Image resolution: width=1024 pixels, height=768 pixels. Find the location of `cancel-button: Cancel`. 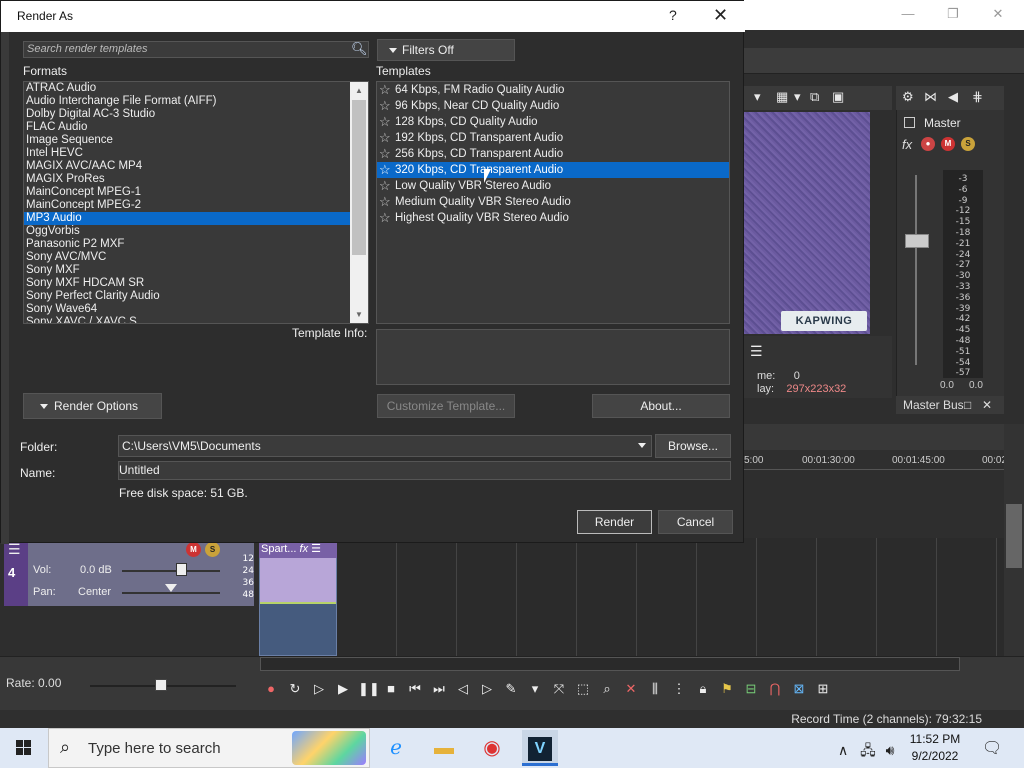

cancel-button: Cancel is located at coordinates (695, 522).